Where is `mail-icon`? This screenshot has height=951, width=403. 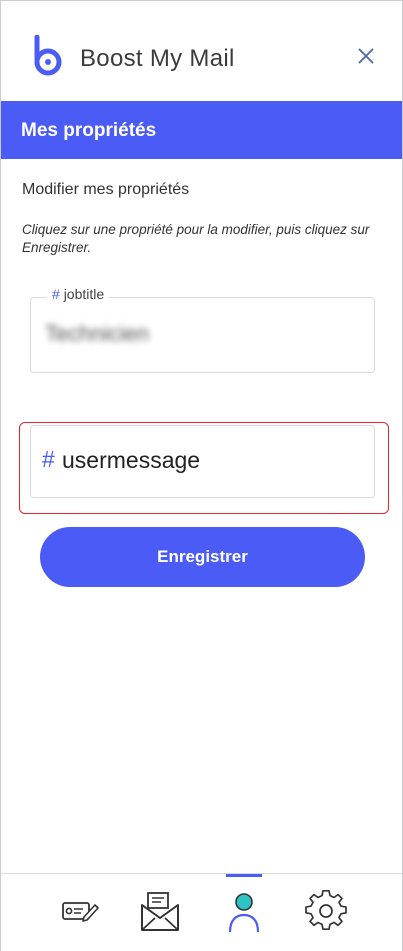
mail-icon is located at coordinates (160, 911).